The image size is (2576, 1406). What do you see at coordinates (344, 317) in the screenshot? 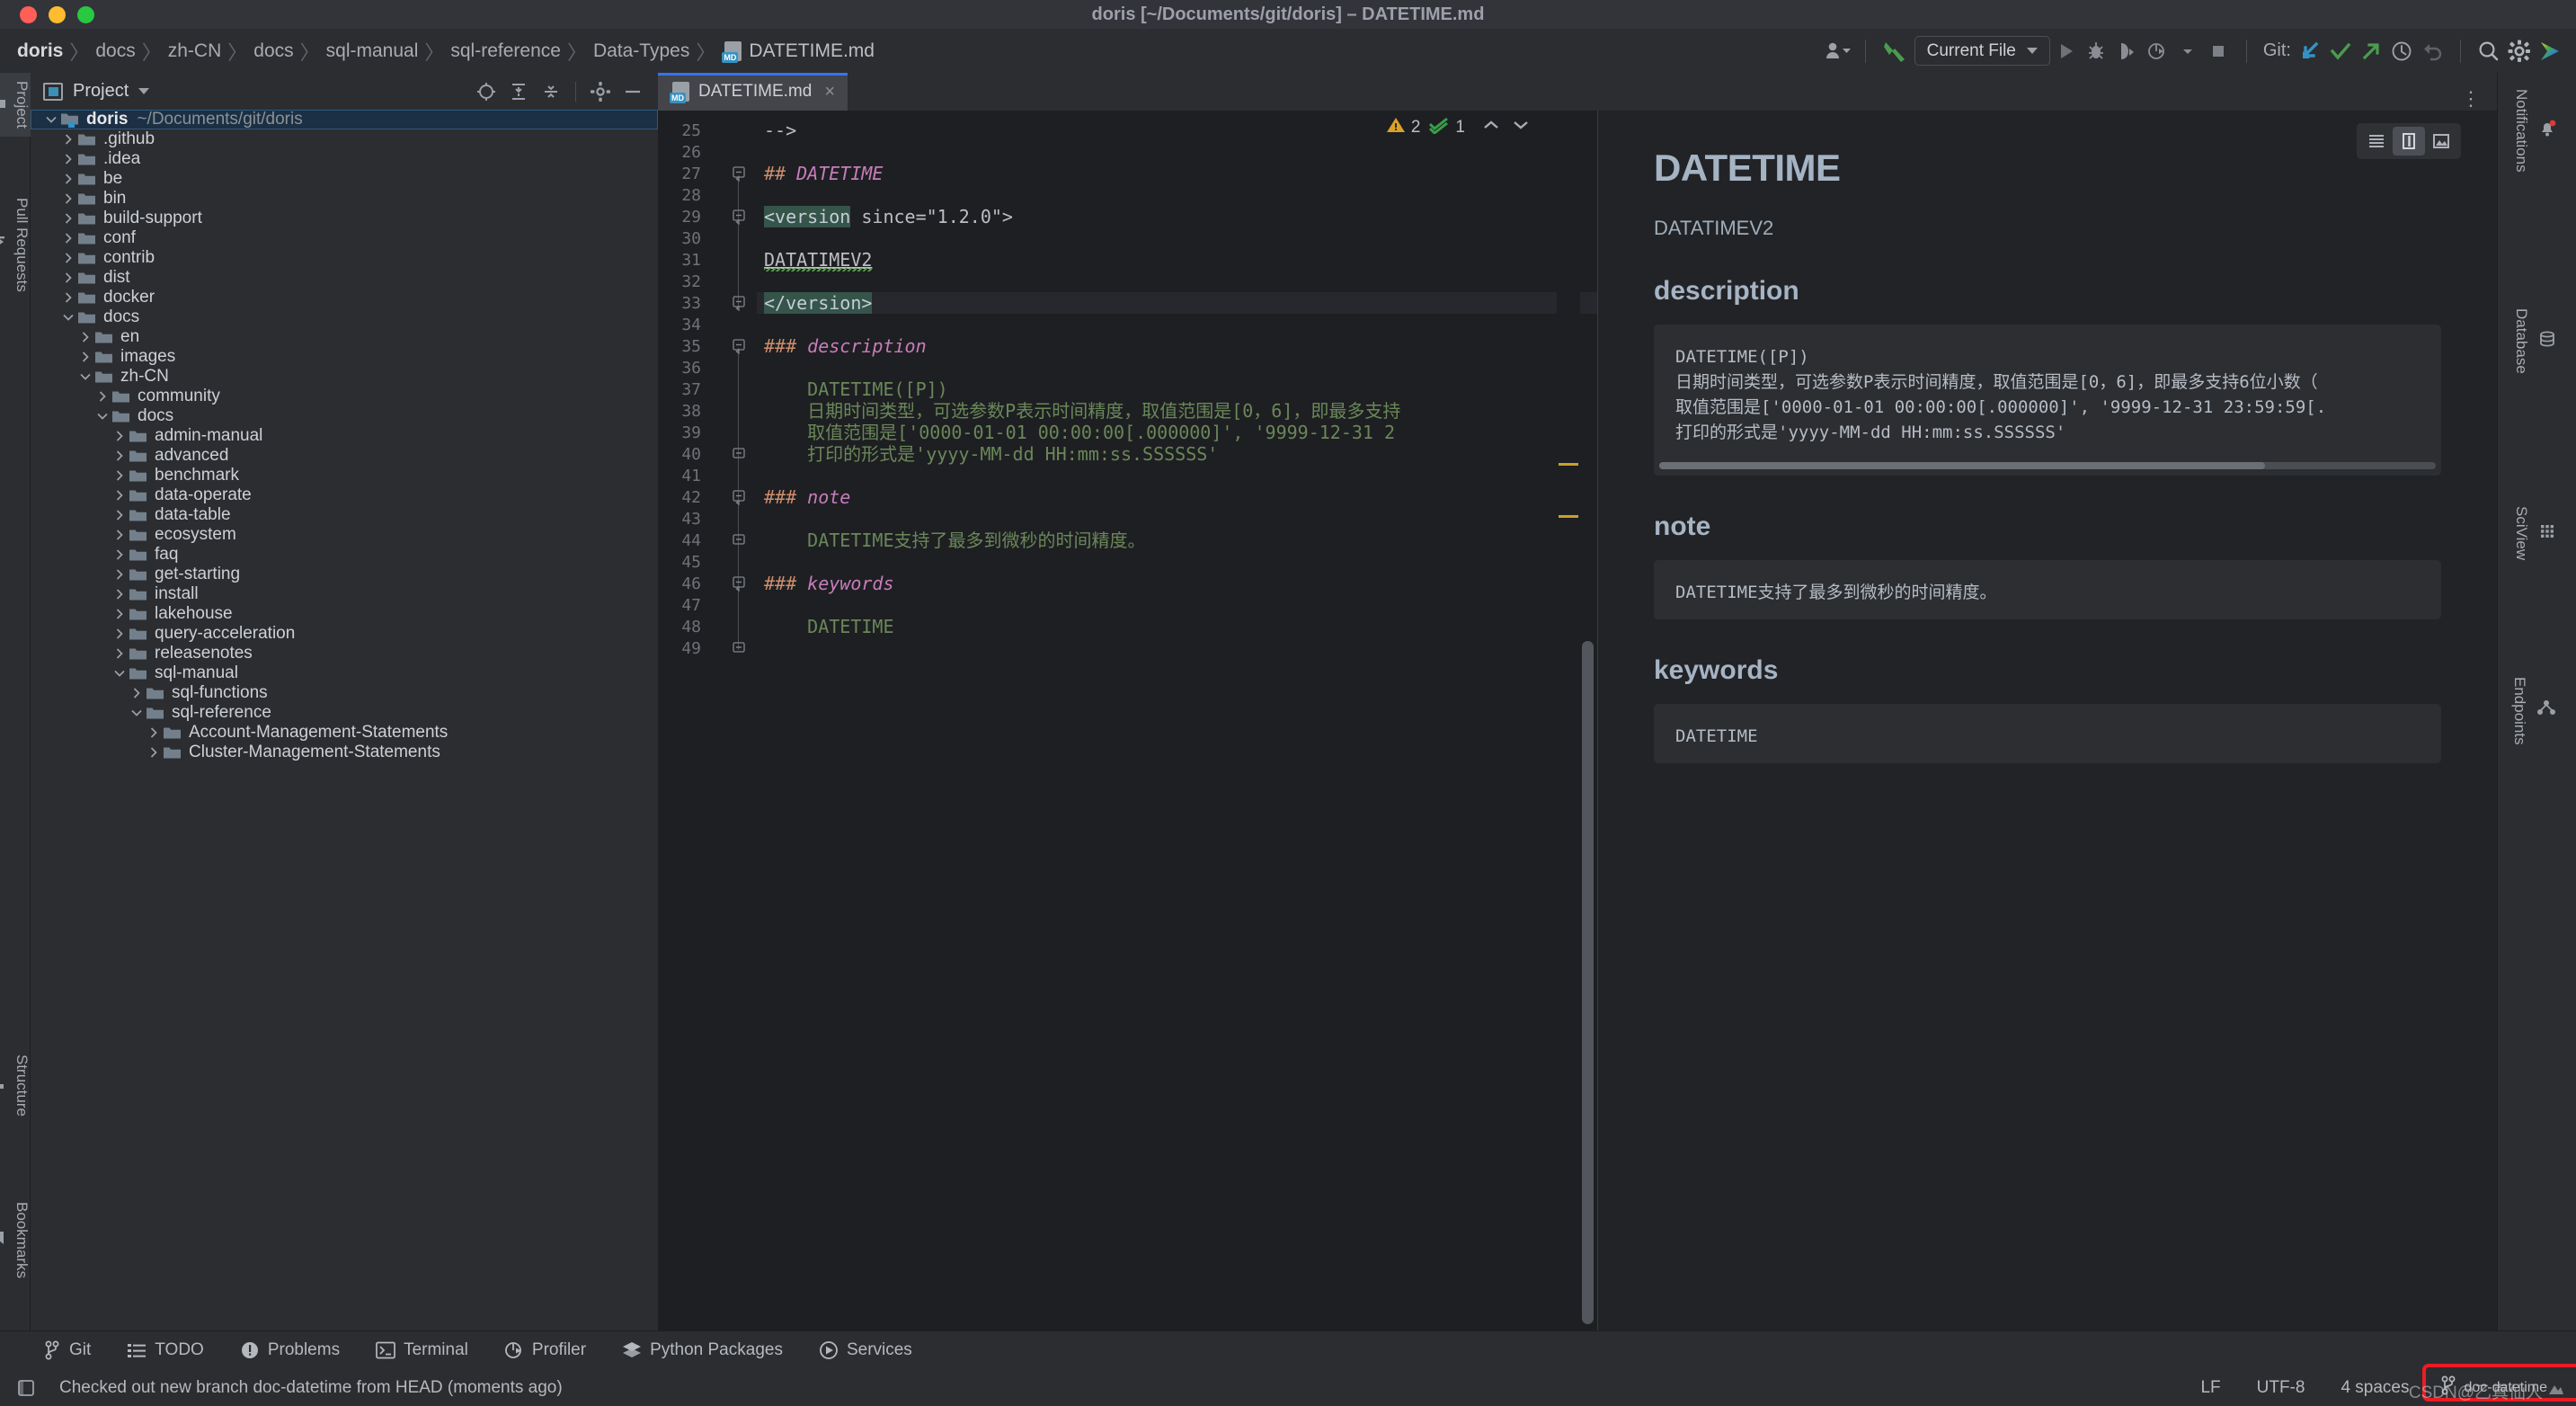
I see `tree-item-docs: docs` at bounding box center [344, 317].